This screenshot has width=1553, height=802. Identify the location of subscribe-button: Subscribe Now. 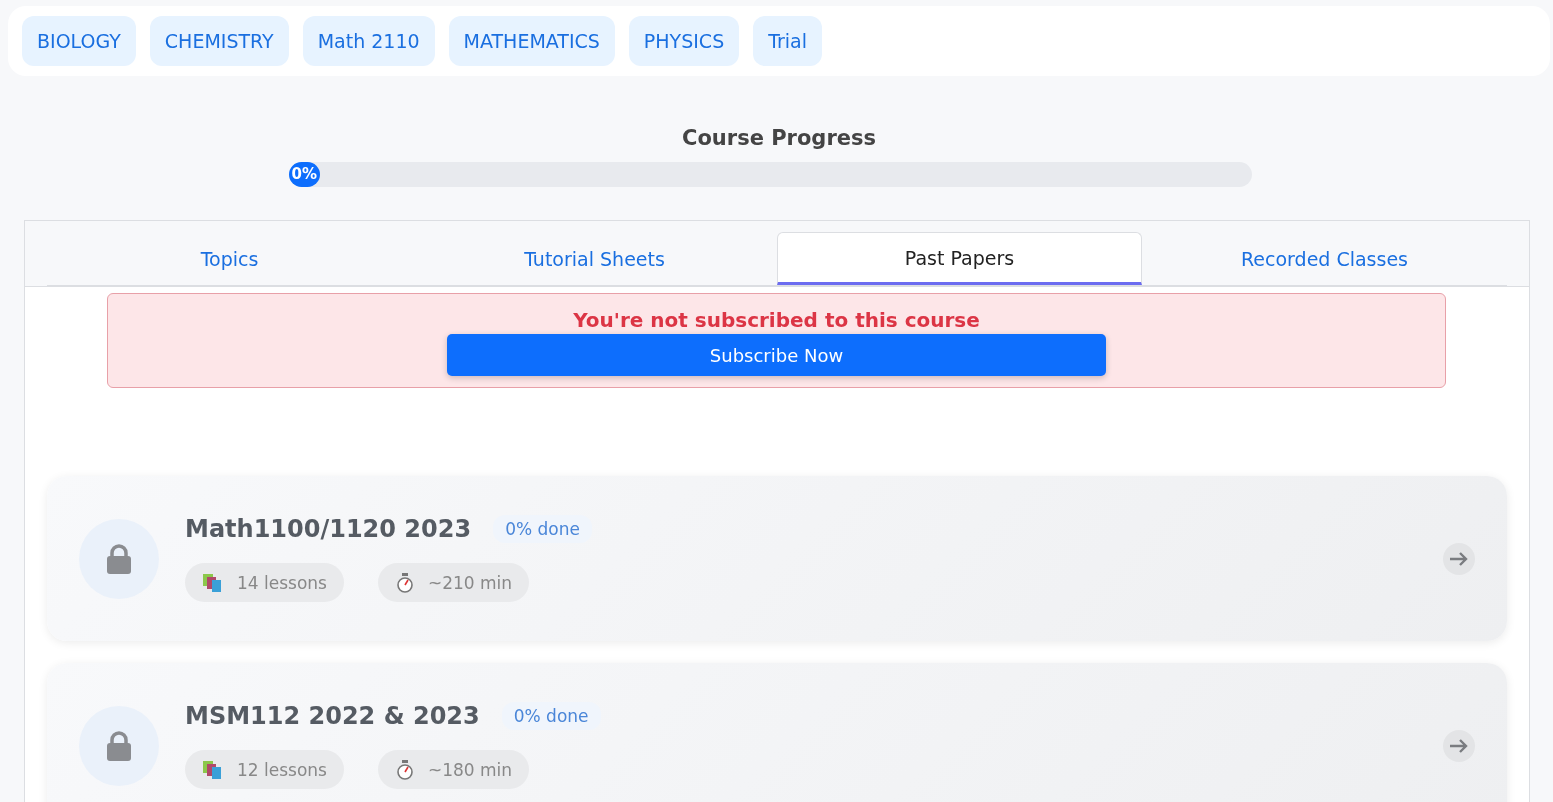
(776, 355).